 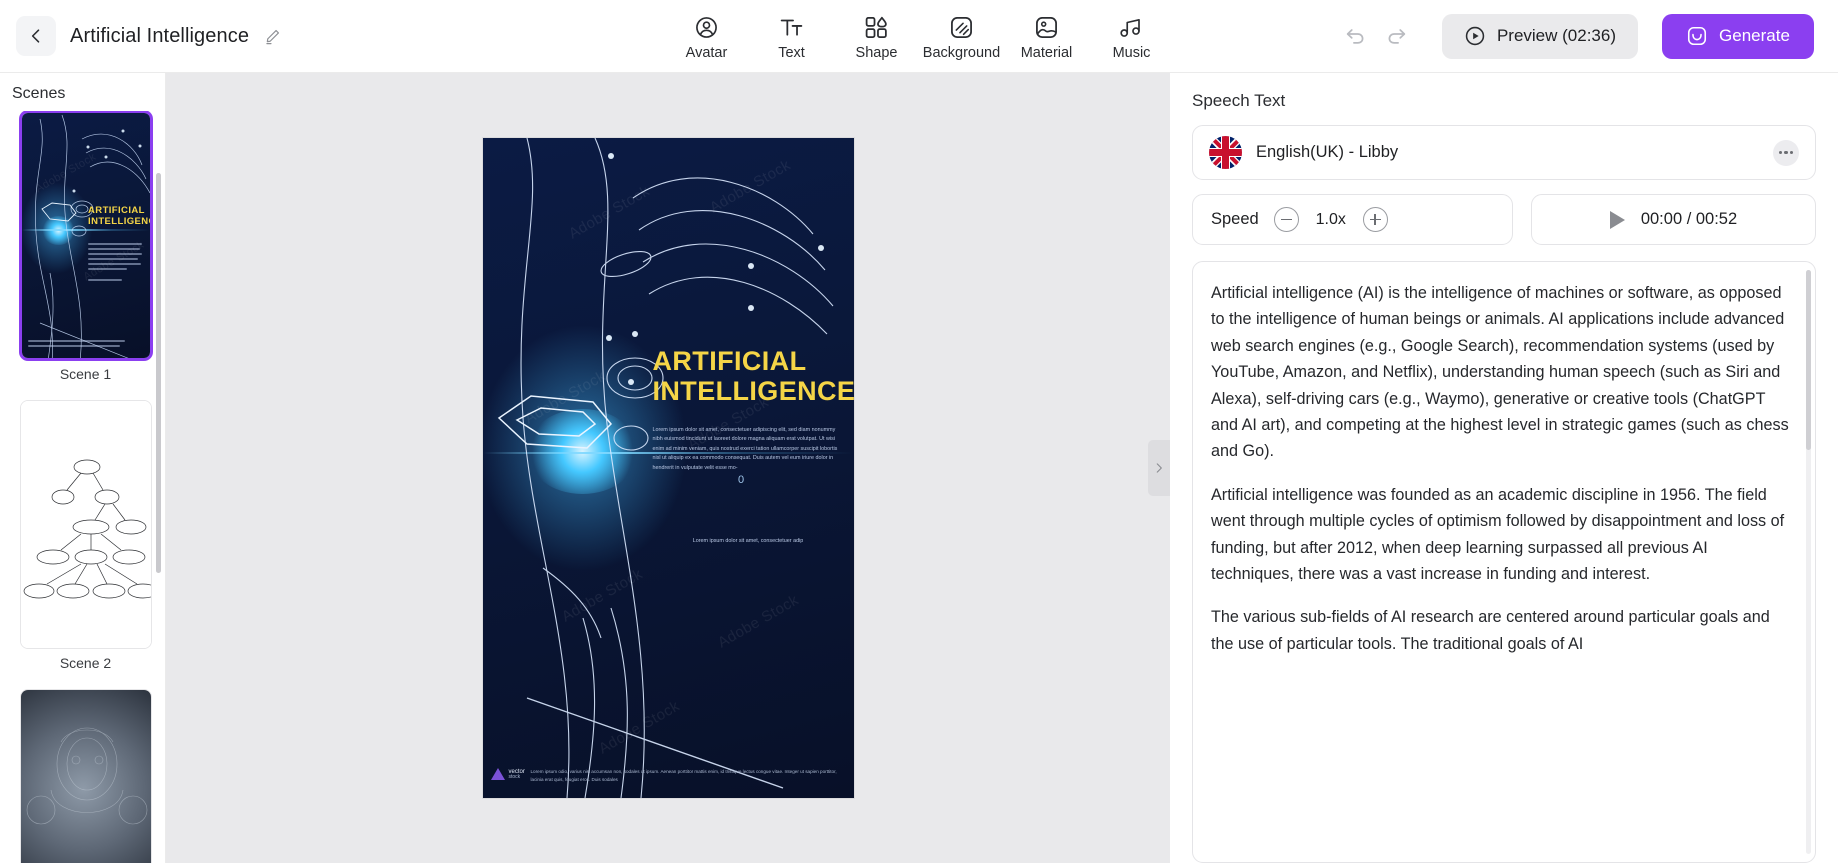 What do you see at coordinates (1046, 27) in the screenshot?
I see `material-icon` at bounding box center [1046, 27].